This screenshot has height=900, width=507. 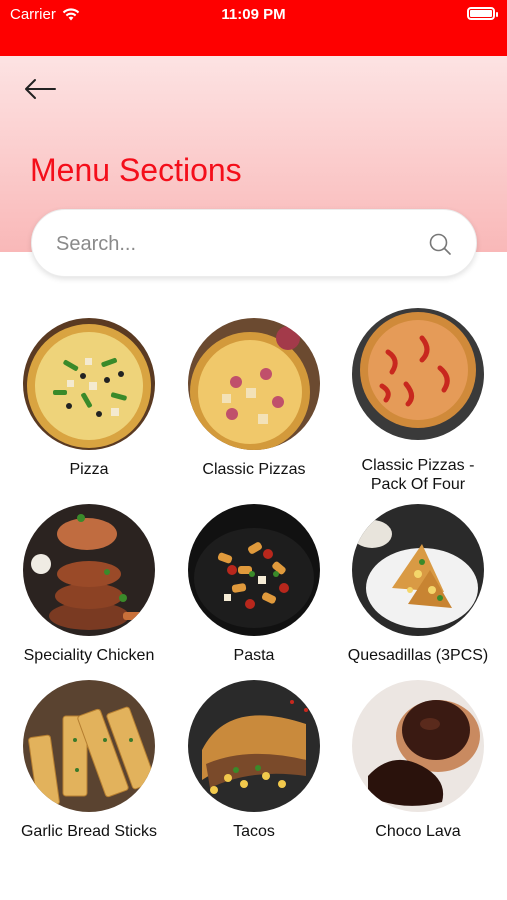 What do you see at coordinates (482, 13) in the screenshot?
I see `battery-icon` at bounding box center [482, 13].